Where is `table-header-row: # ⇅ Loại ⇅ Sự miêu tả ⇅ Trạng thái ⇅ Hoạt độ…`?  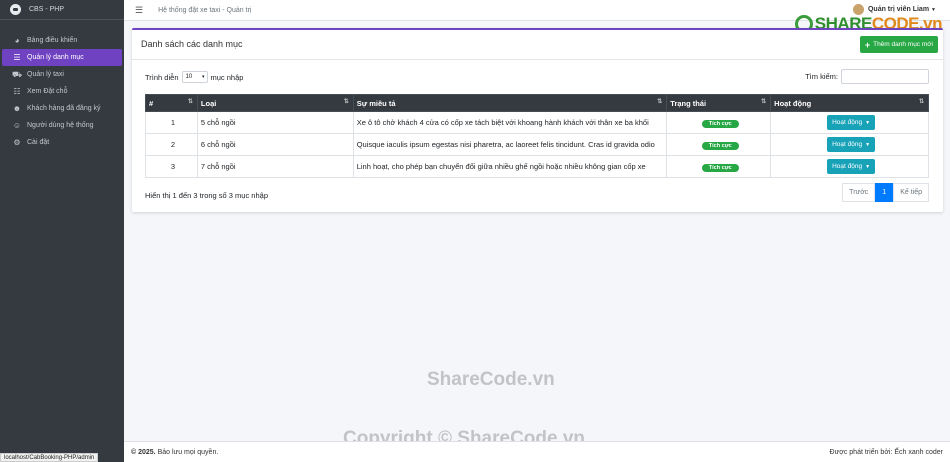
table-header-row: # ⇅ Loại ⇅ Sự miêu tả ⇅ Trạng thái ⇅ Hoạt độ… is located at coordinates (537, 103).